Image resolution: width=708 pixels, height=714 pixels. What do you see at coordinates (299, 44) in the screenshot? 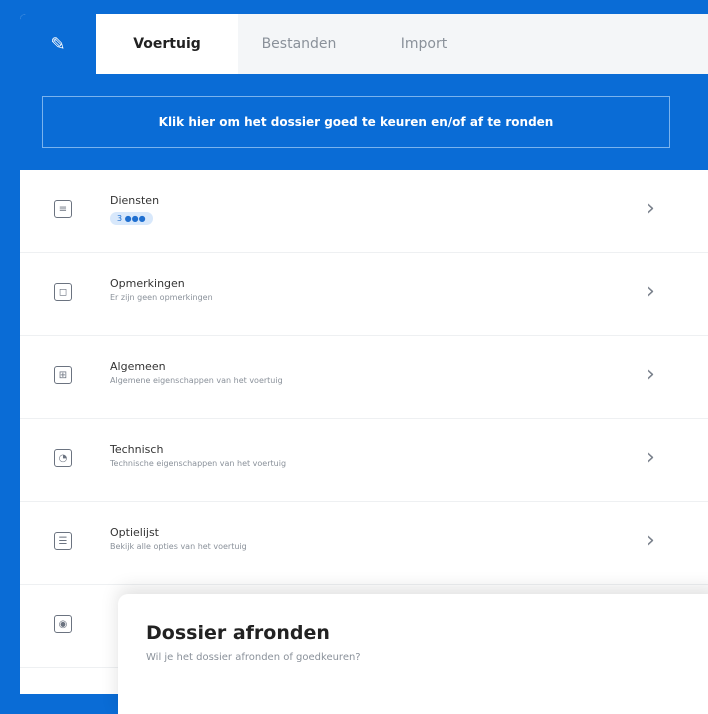
I see `tab-bestanden: Bestanden` at bounding box center [299, 44].